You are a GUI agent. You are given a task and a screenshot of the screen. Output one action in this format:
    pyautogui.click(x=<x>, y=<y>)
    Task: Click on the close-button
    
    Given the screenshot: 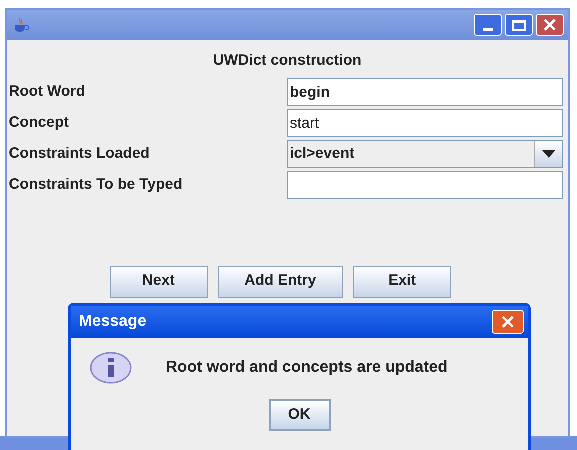 What is the action you would take?
    pyautogui.click(x=550, y=25)
    